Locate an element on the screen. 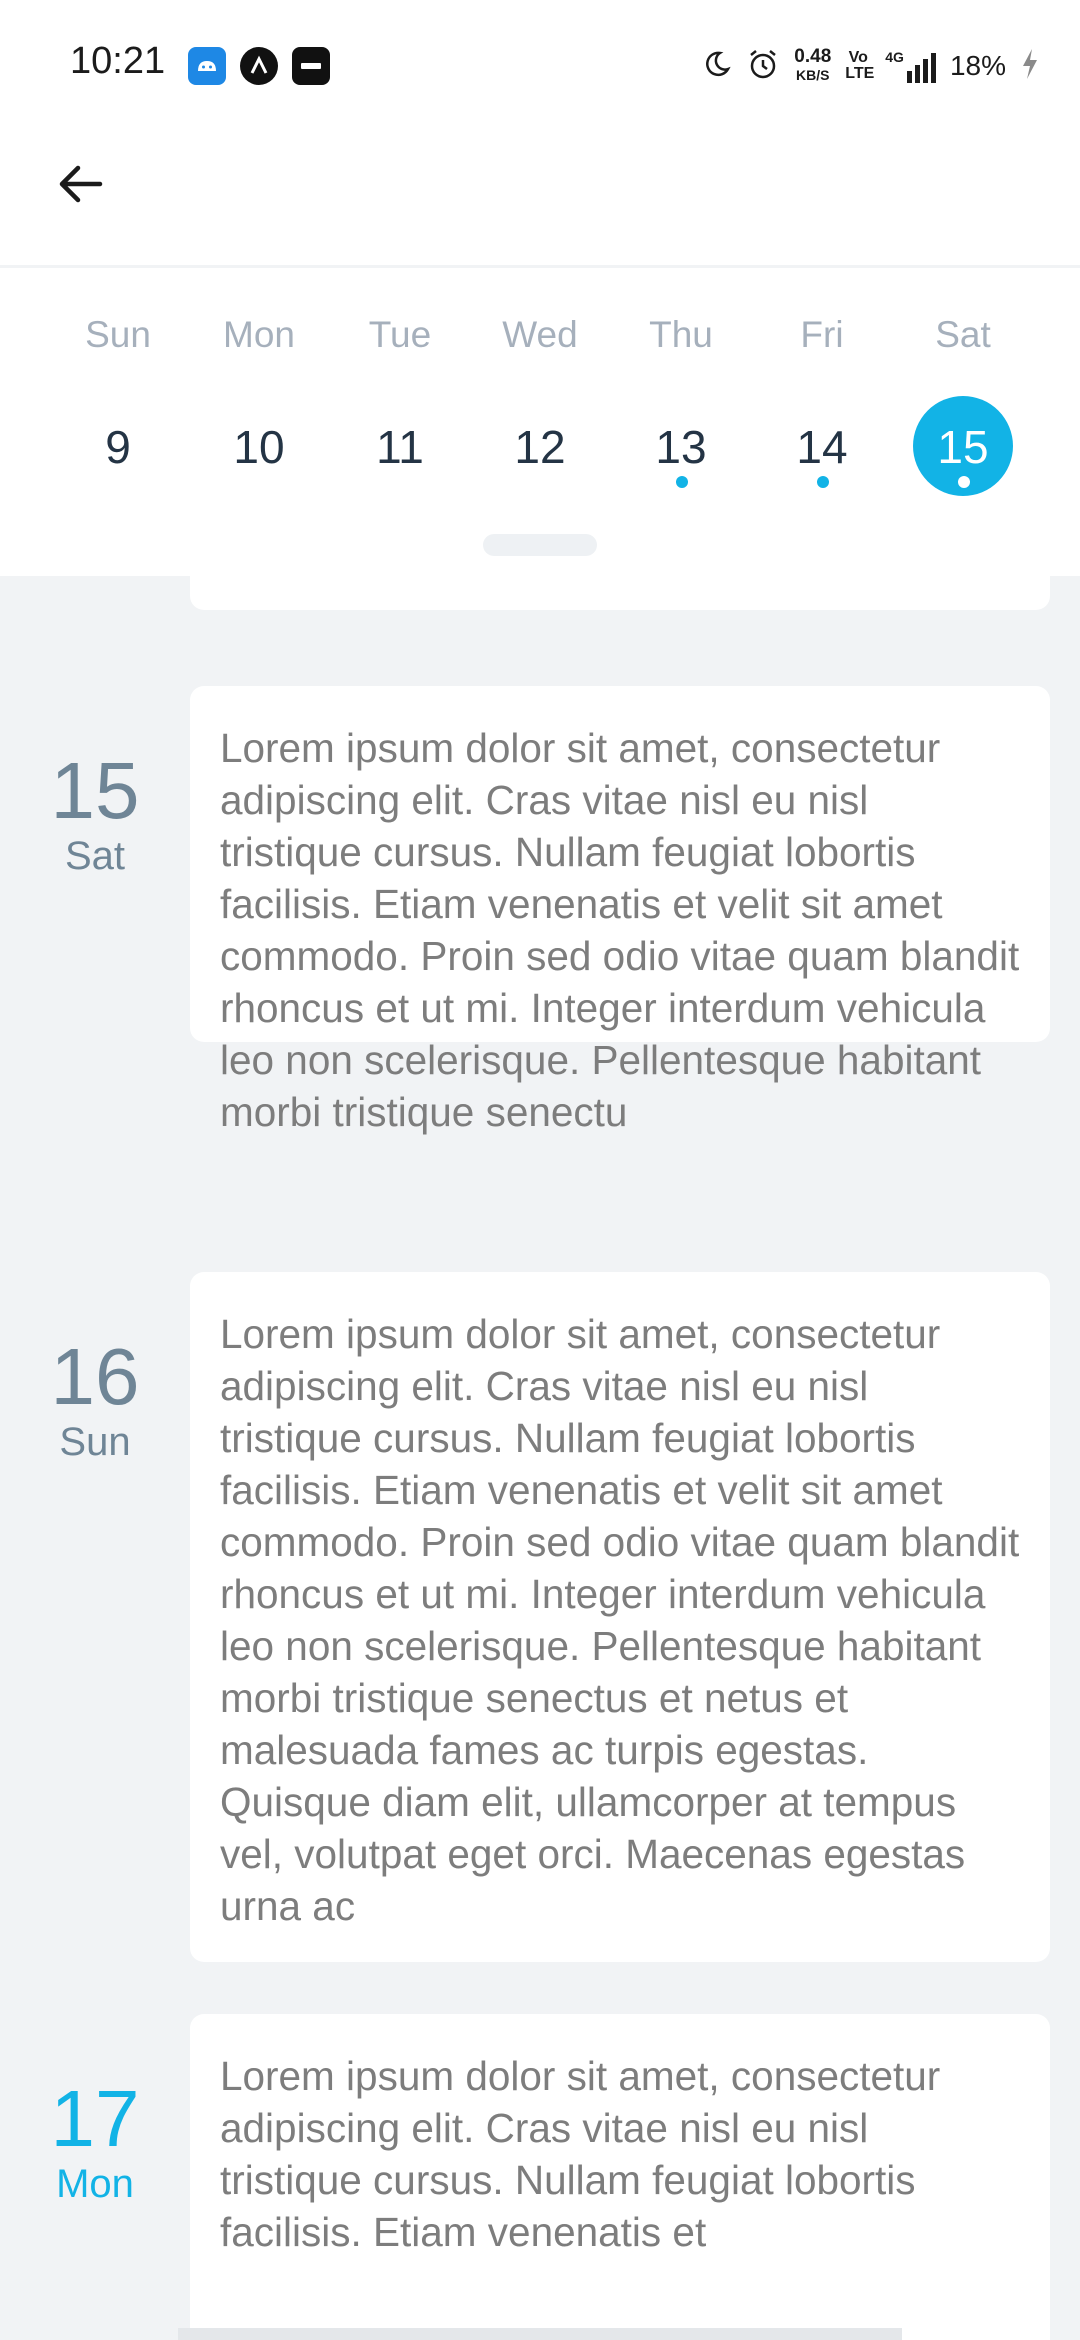 This screenshot has width=1080, height=2340. back-button is located at coordinates (80, 184).